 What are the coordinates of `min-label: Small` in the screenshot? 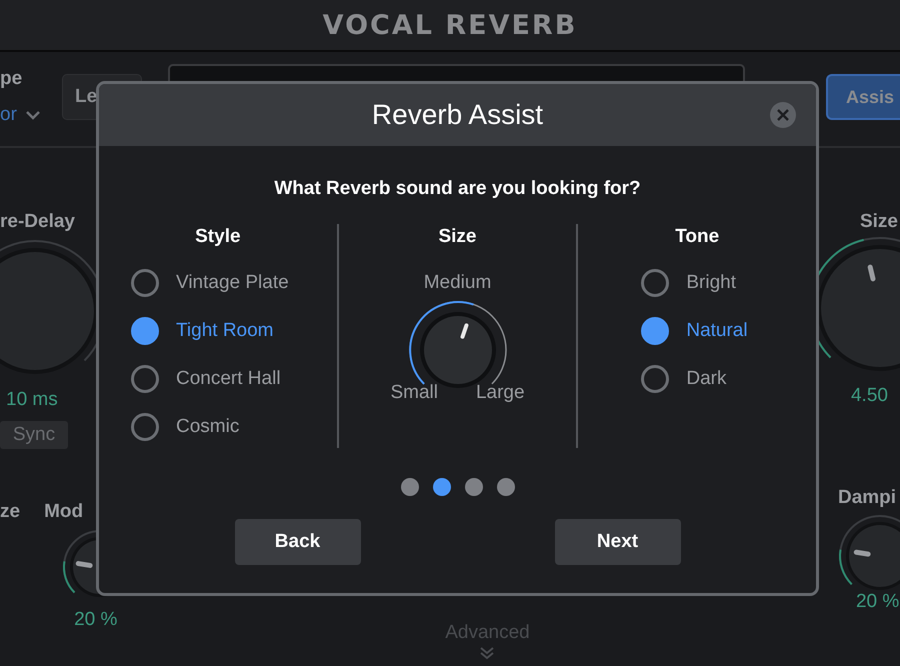 It's located at (414, 393).